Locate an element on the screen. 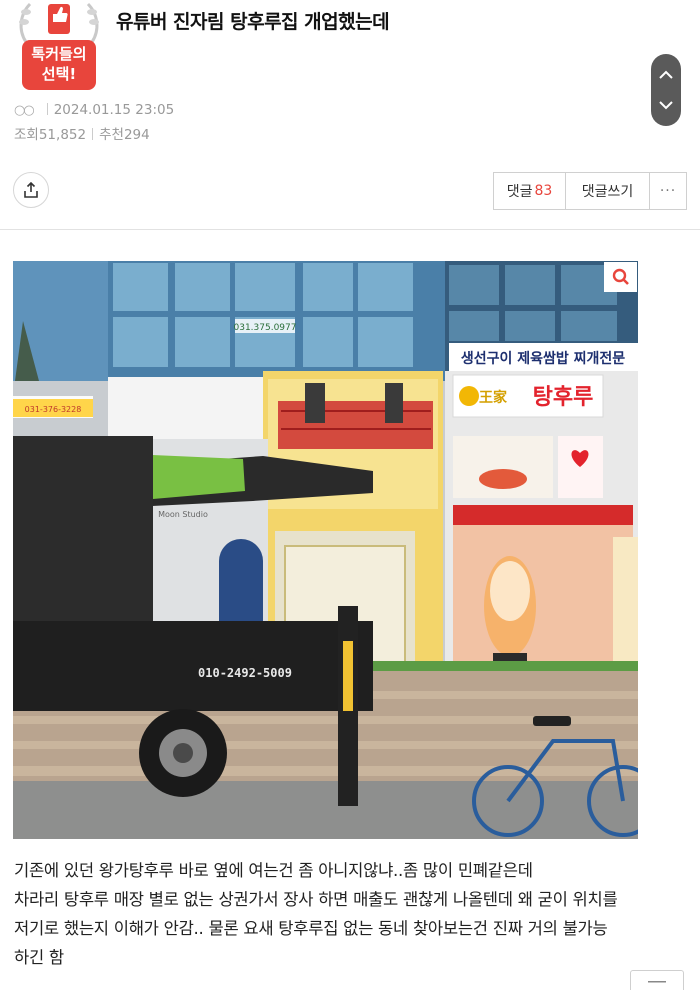  chevron-up-icon is located at coordinates (666, 74).